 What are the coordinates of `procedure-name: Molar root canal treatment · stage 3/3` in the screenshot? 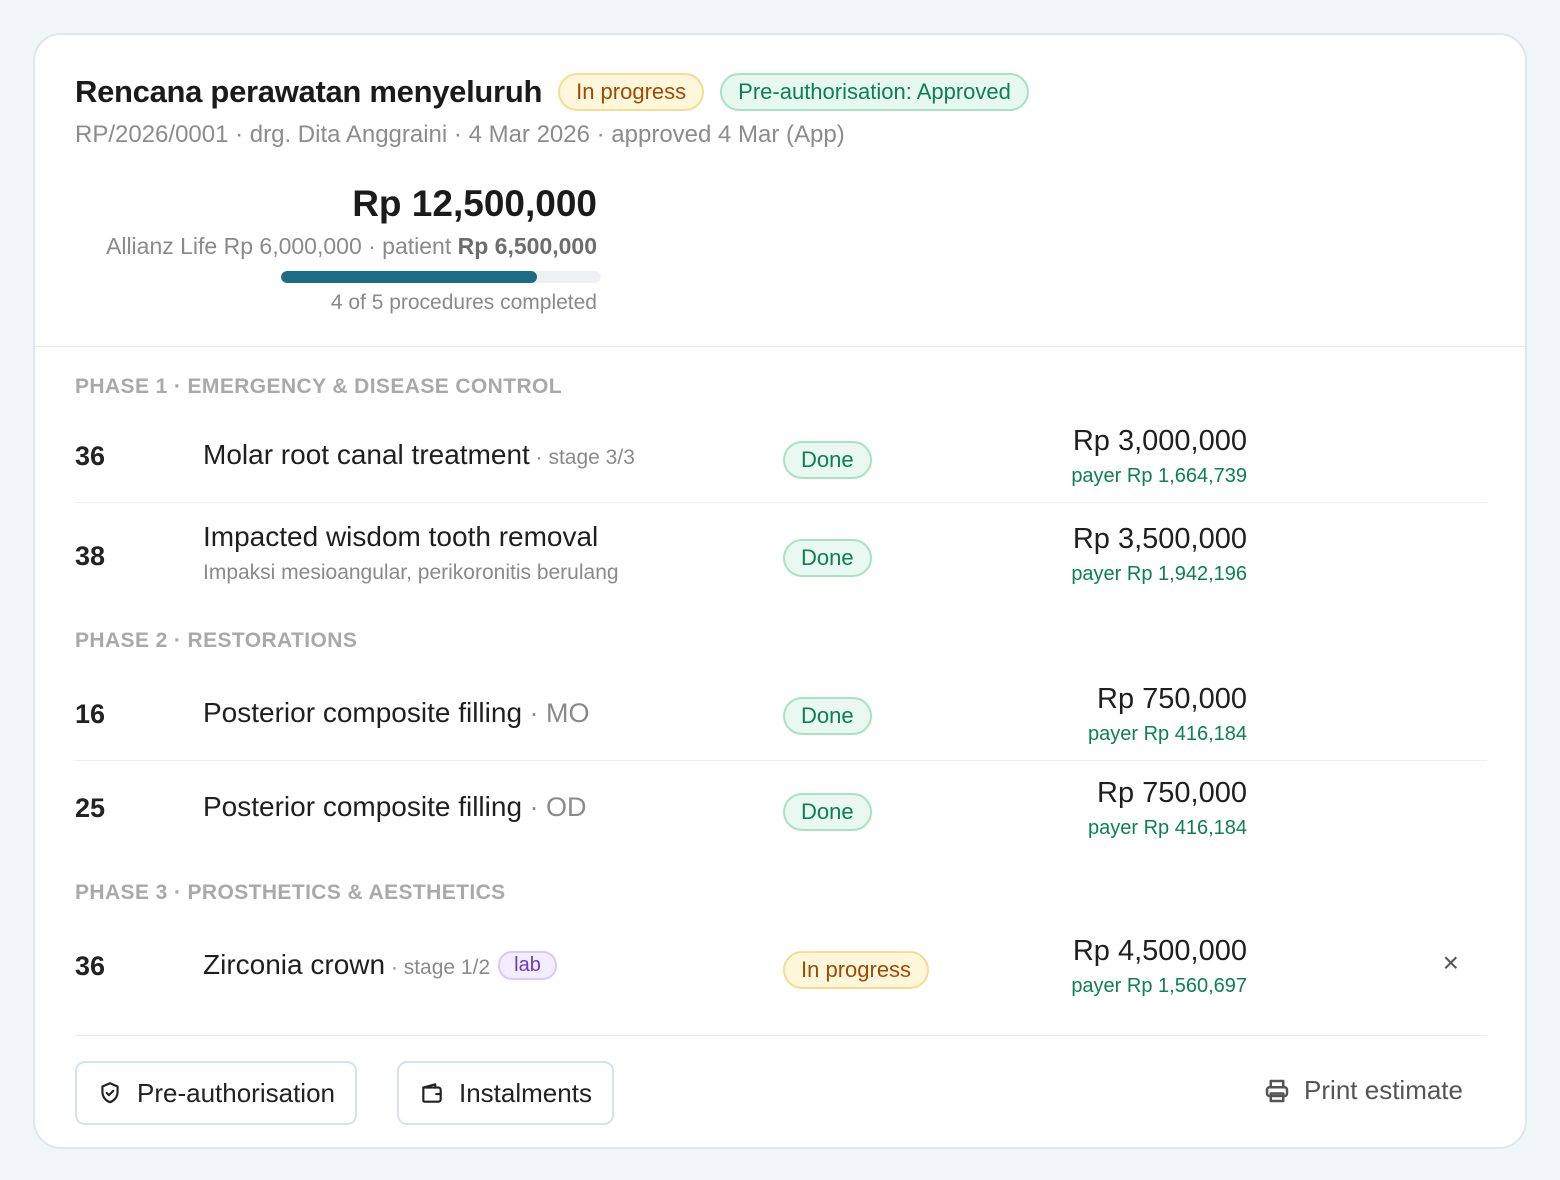 It's located at (419, 455).